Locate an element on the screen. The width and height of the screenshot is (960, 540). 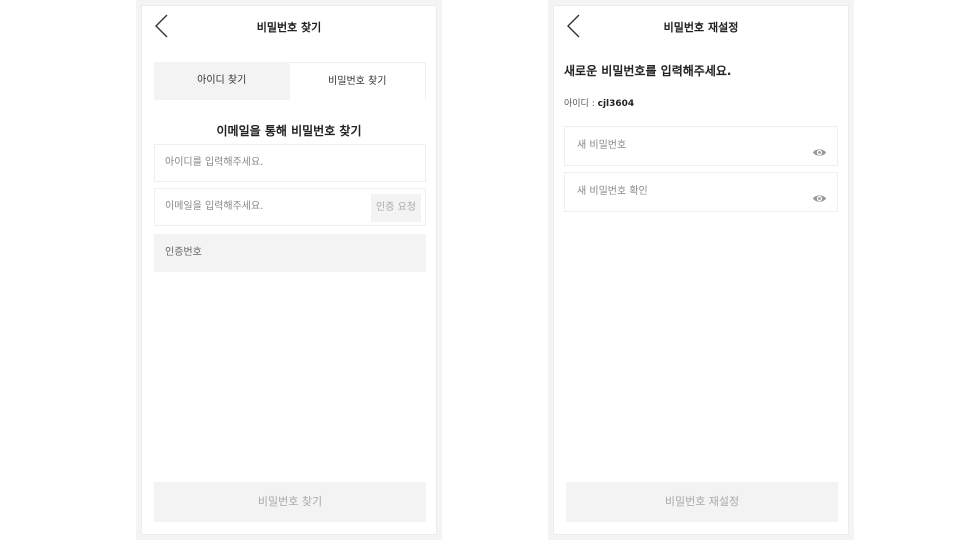
tab-bar: 아이디 찾기 비밀번호 찾기 is located at coordinates (290, 81).